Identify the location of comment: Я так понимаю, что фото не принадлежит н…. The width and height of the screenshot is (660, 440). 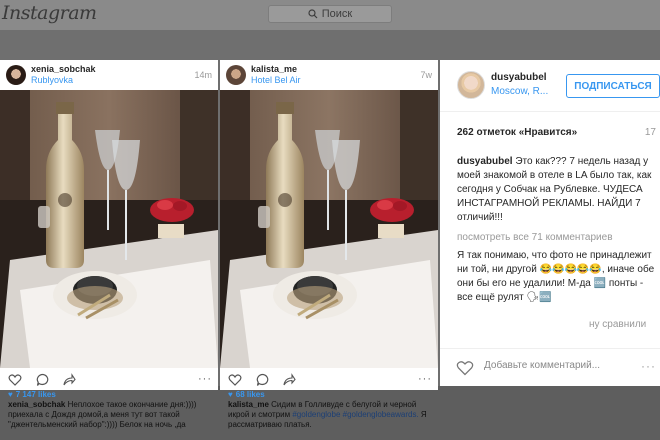
(556, 276).